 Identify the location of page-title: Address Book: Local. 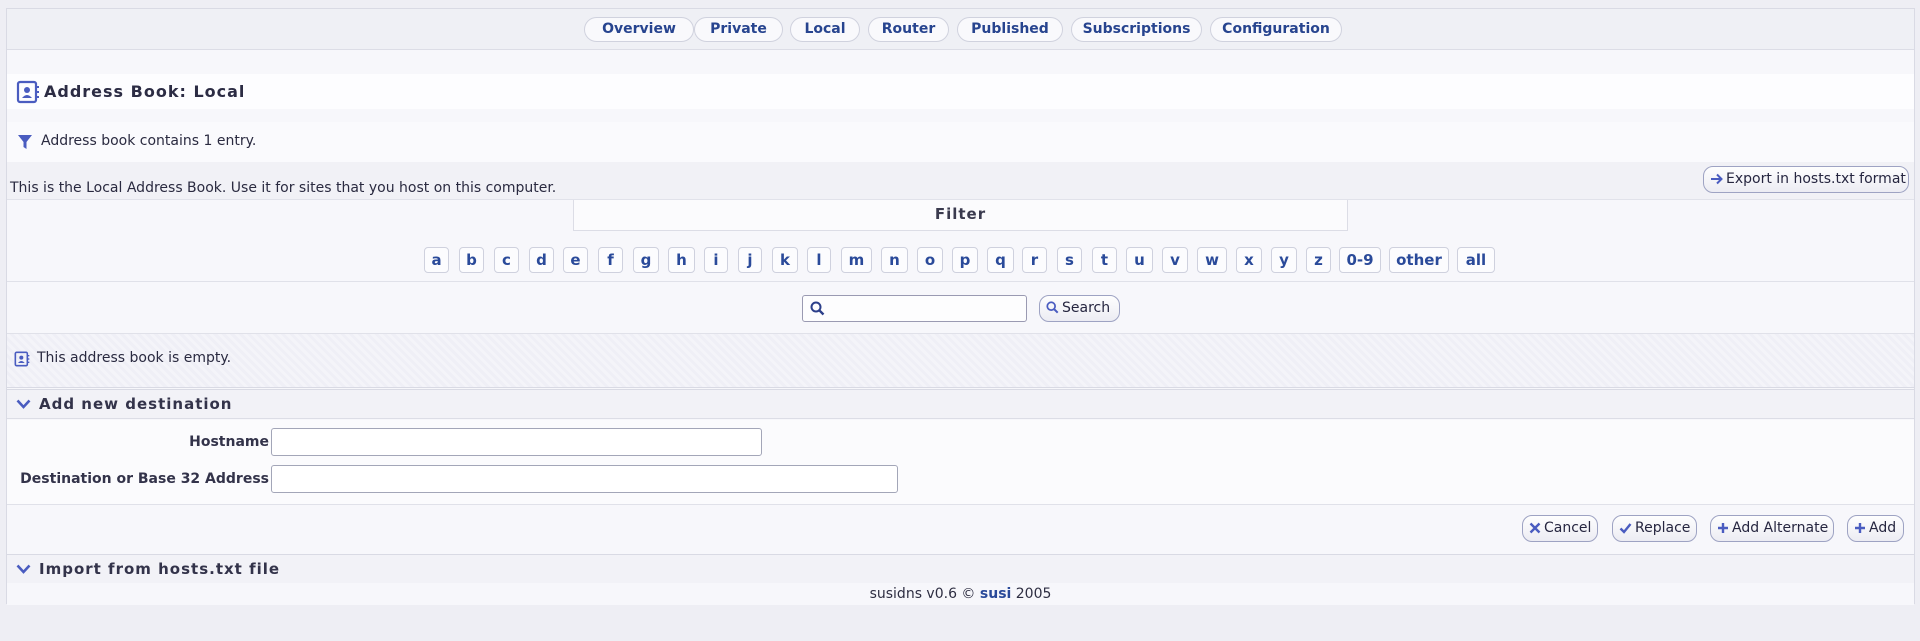
(145, 91).